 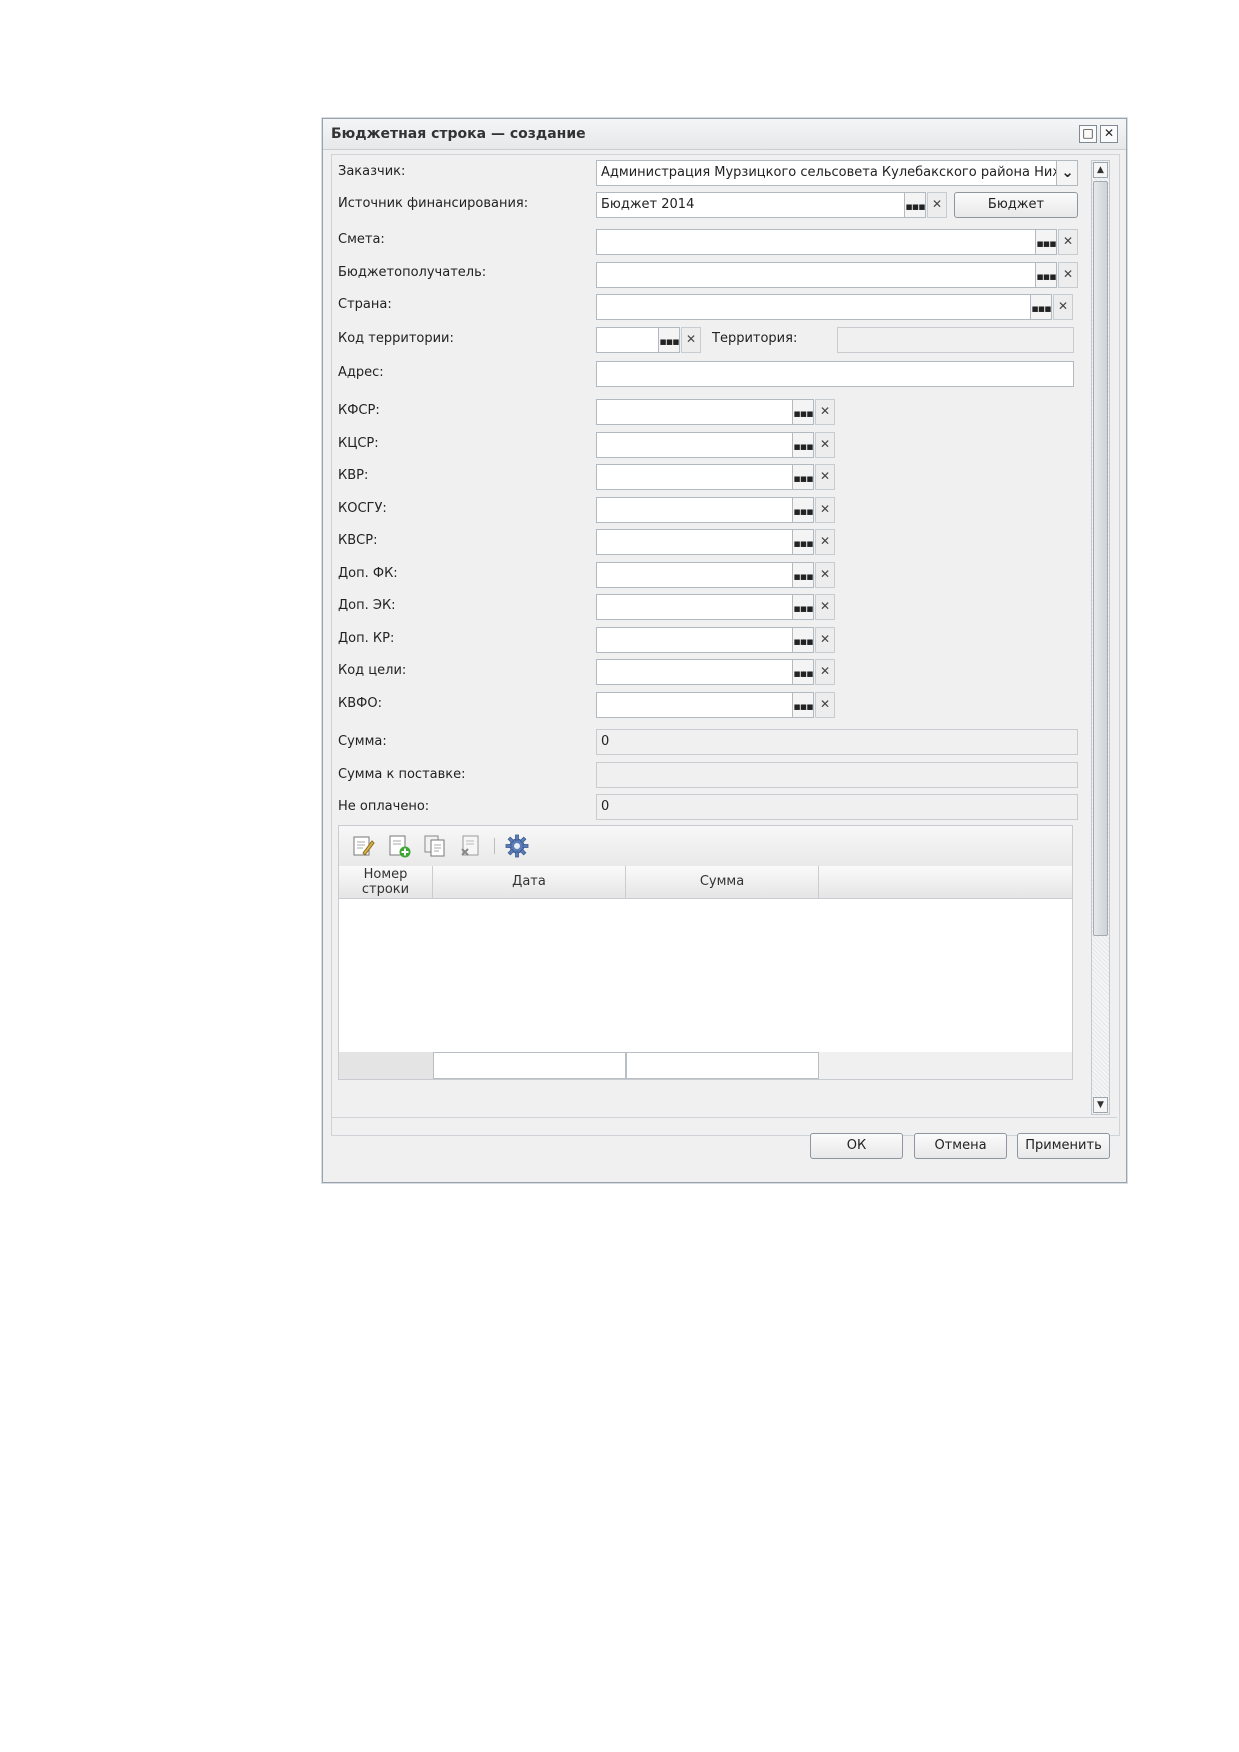 What do you see at coordinates (803, 705) in the screenshot?
I see `kvfo-lookup-button: ▪▪▪` at bounding box center [803, 705].